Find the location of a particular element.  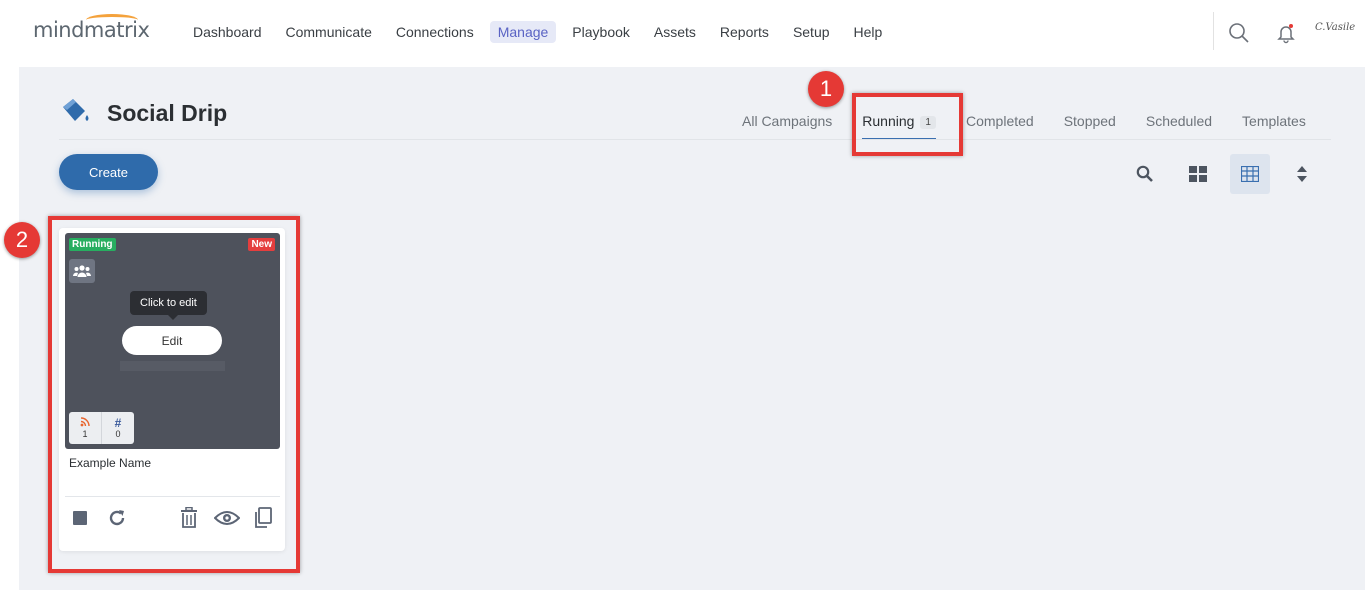

page-header: Social Drip is located at coordinates (143, 113).